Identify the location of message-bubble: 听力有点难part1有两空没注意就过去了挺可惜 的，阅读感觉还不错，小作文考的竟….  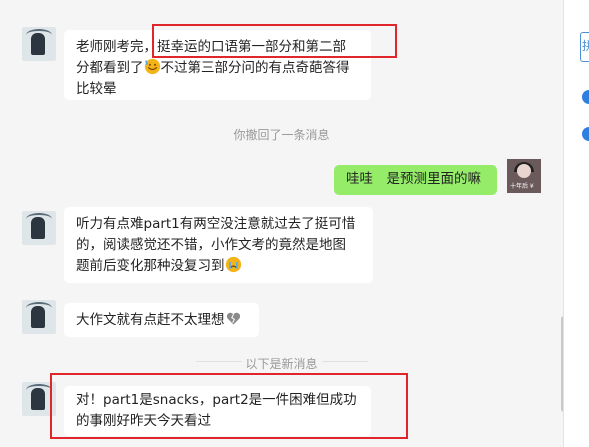
(218, 245).